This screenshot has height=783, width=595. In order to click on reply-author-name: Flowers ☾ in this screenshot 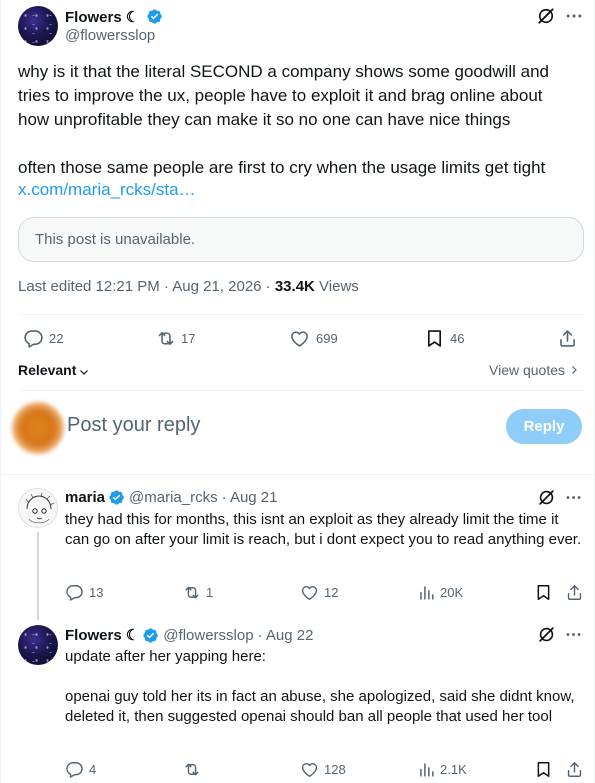, I will do `click(102, 635)`.